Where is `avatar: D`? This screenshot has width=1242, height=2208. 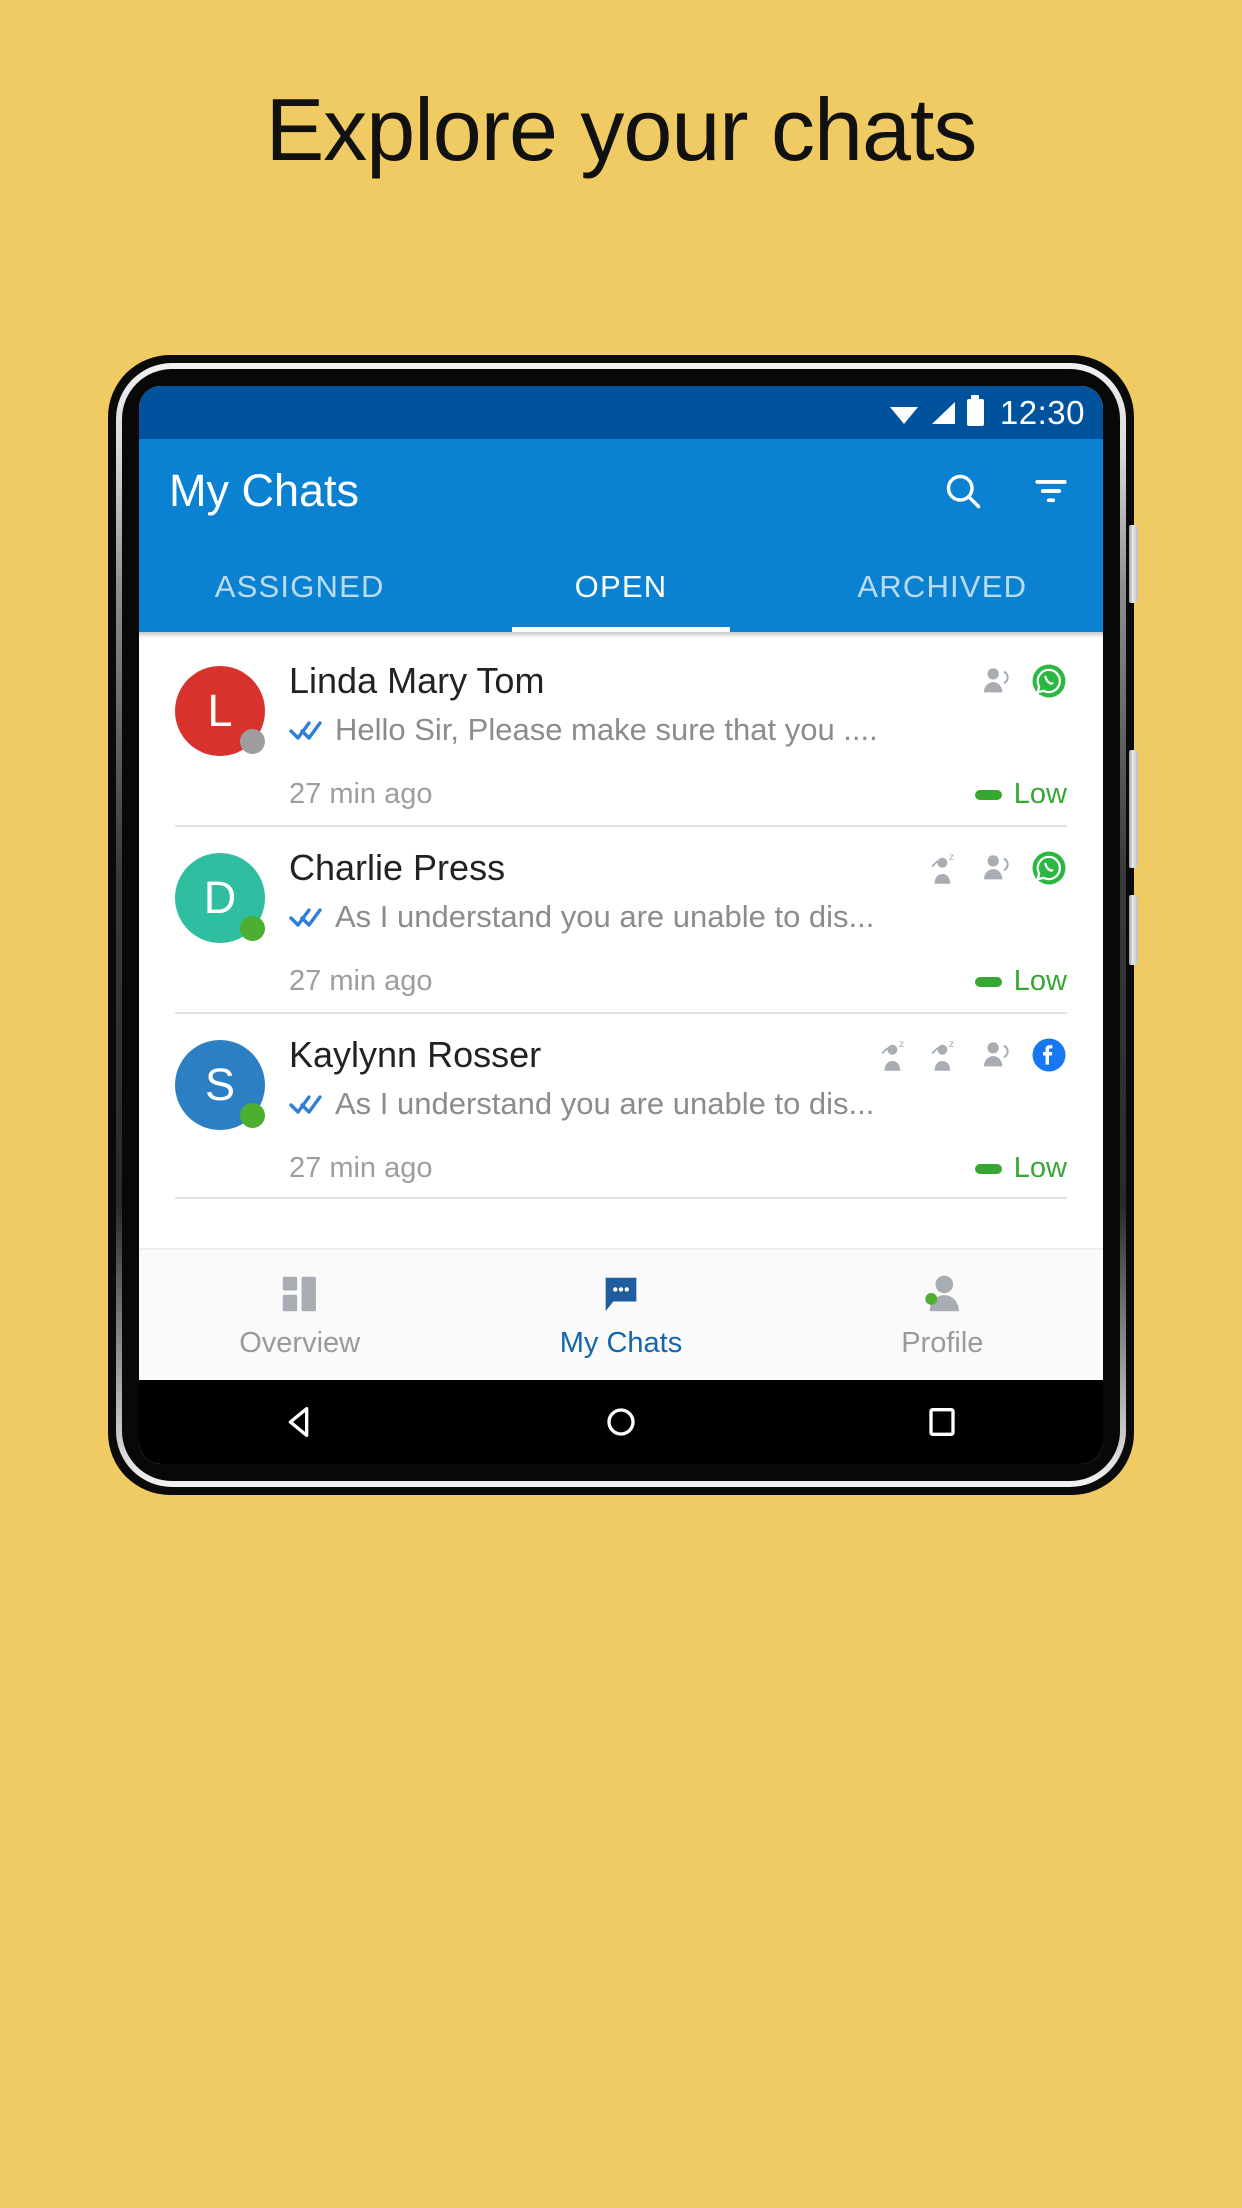
avatar: D is located at coordinates (220, 898).